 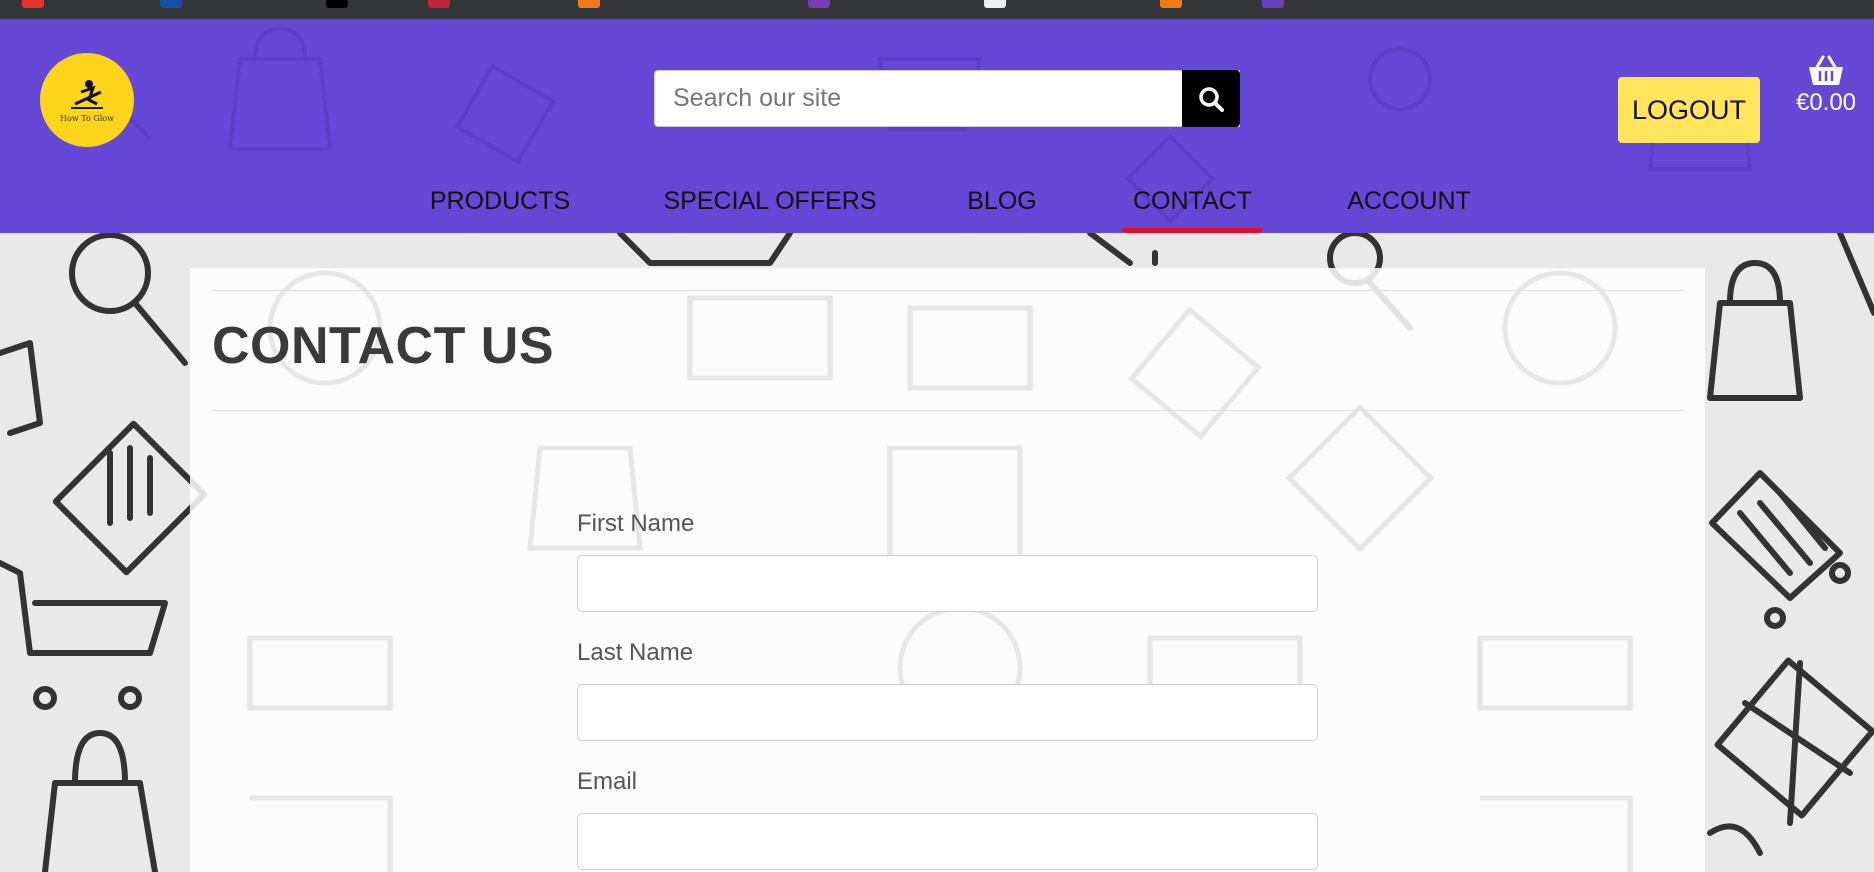 What do you see at coordinates (1192, 206) in the screenshot?
I see `nav-contact: CONTACT` at bounding box center [1192, 206].